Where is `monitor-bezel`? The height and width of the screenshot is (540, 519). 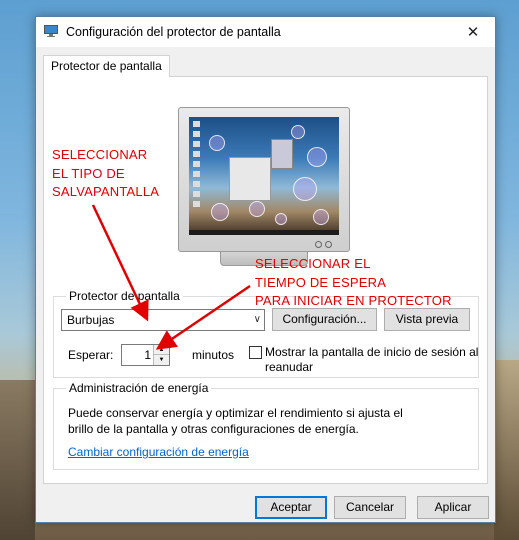
monitor-bezel is located at coordinates (264, 179).